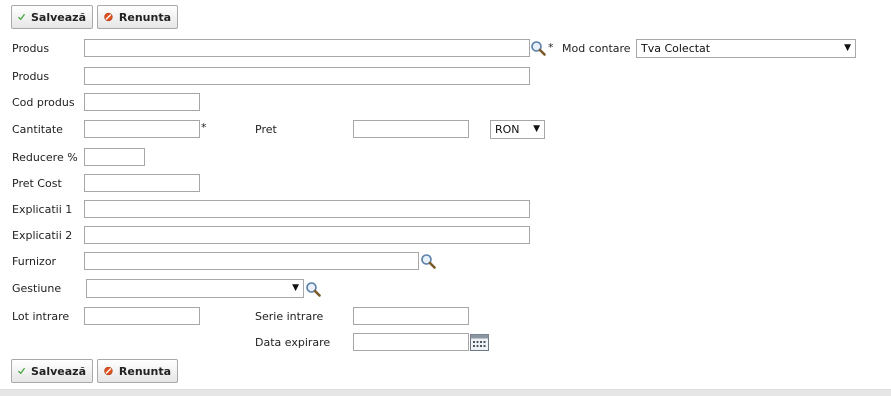 The width and height of the screenshot is (891, 396). What do you see at coordinates (43, 102) in the screenshot?
I see `cod-produs-label: Cod produs` at bounding box center [43, 102].